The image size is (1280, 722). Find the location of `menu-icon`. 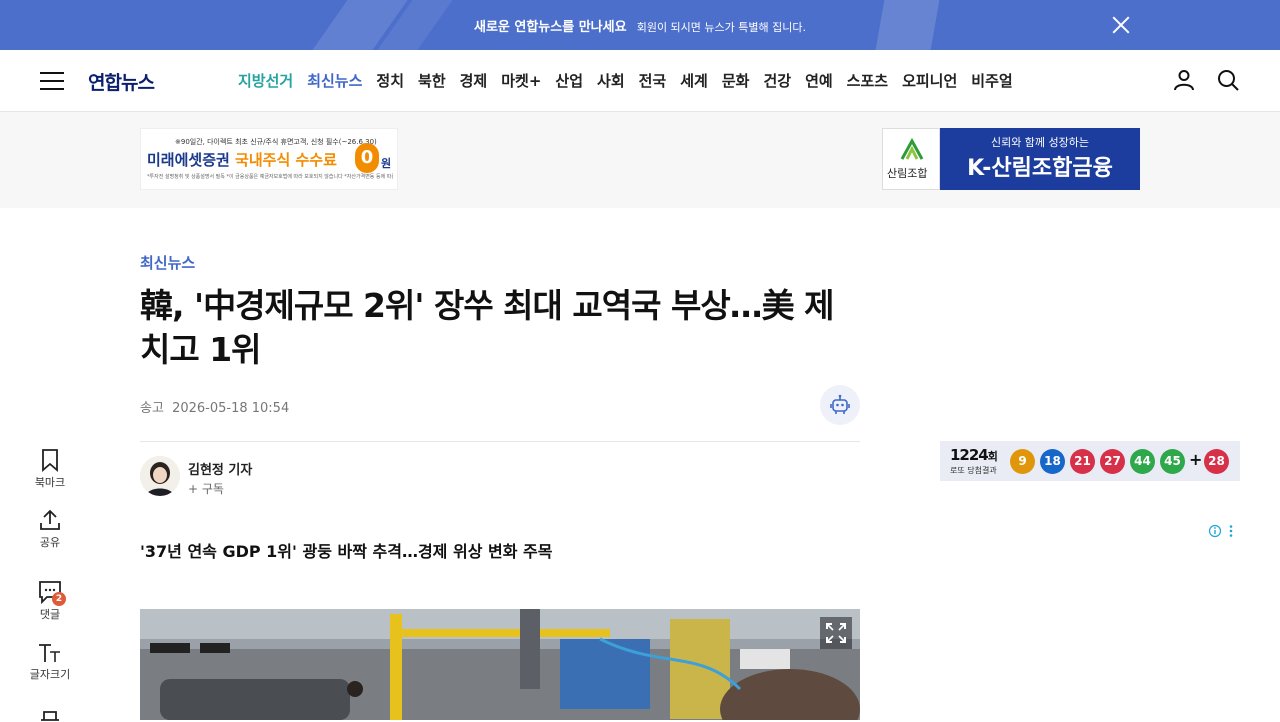

menu-icon is located at coordinates (52, 81).